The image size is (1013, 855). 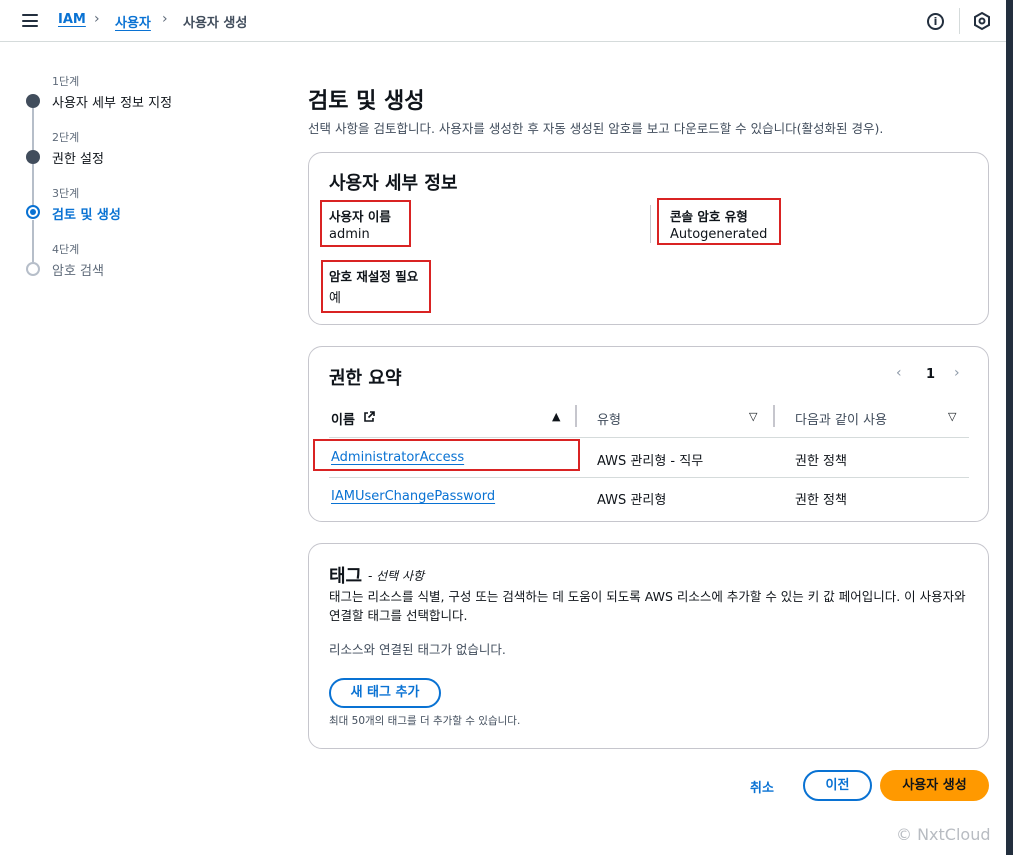 I want to click on external-link-icon, so click(x=369, y=416).